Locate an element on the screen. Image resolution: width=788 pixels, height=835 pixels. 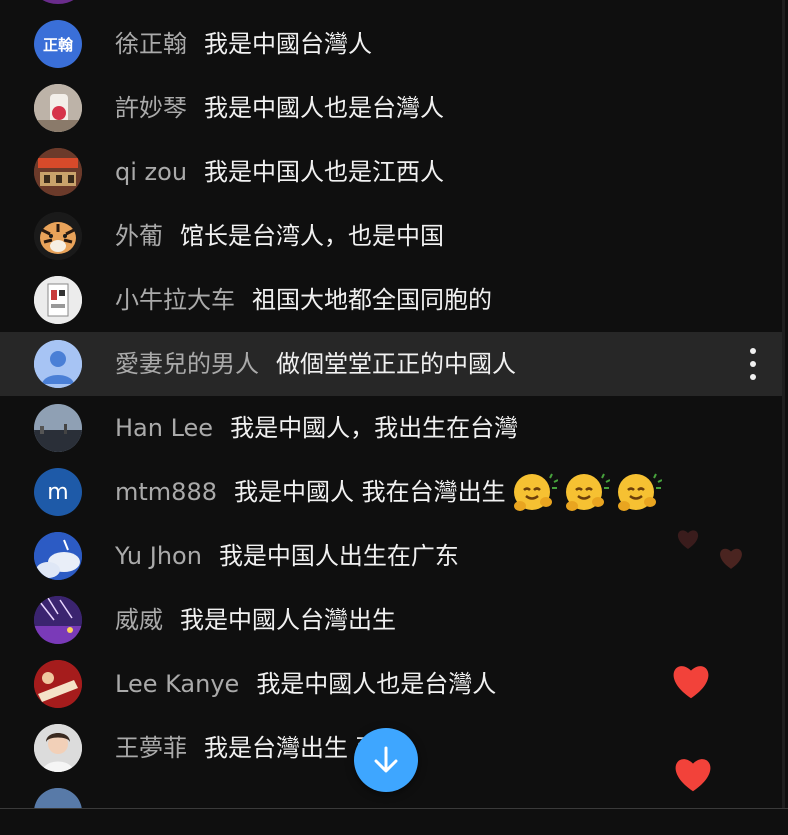
chat-message: 許妙琴 我是中國人也是台灣人 is located at coordinates (392, 108).